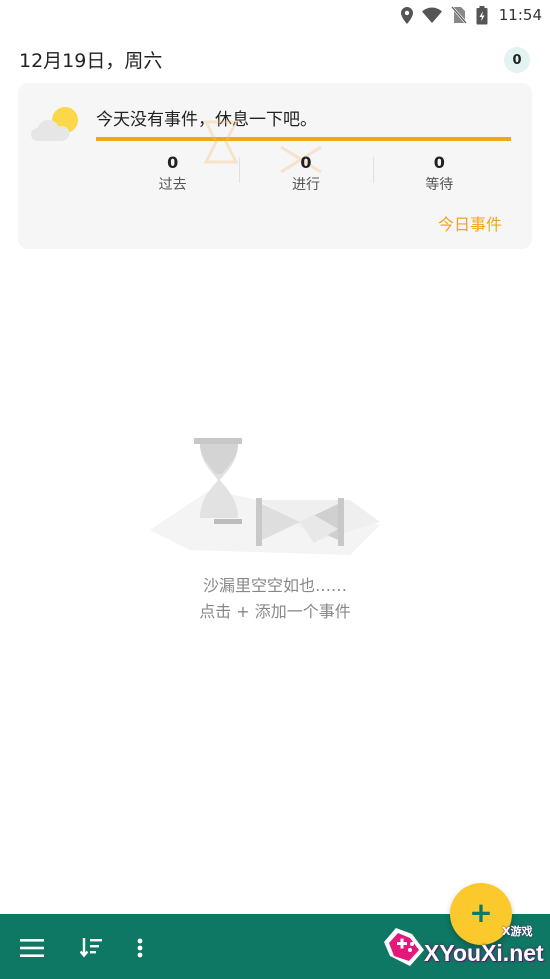 This screenshot has width=550, height=979. I want to click on stat-label: 过去, so click(172, 185).